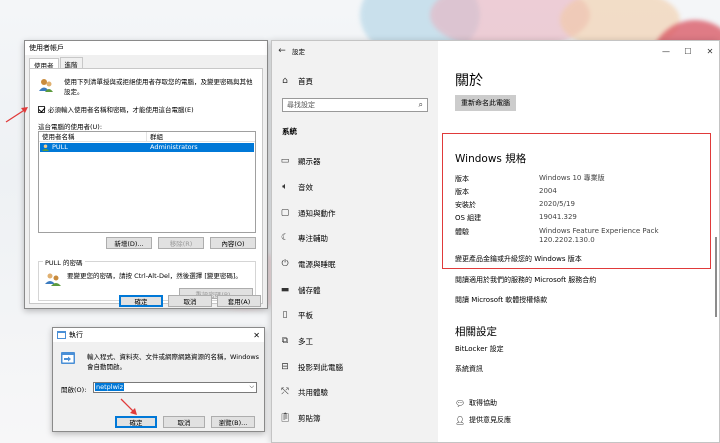  What do you see at coordinates (469, 81) in the screenshot?
I see `page-title: 關於` at bounding box center [469, 81].